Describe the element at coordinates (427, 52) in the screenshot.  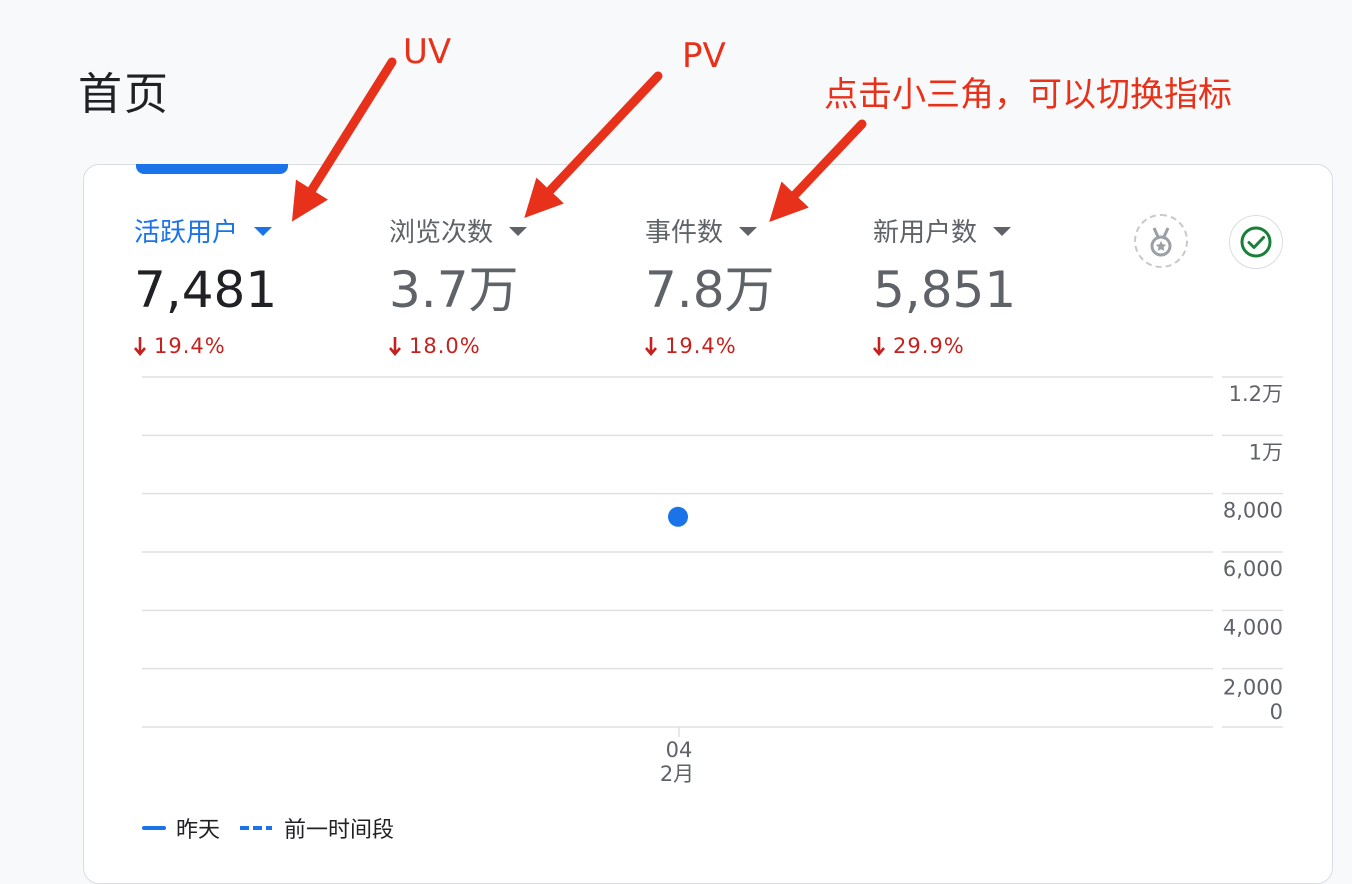
I see `annotation-uv: UV` at that location.